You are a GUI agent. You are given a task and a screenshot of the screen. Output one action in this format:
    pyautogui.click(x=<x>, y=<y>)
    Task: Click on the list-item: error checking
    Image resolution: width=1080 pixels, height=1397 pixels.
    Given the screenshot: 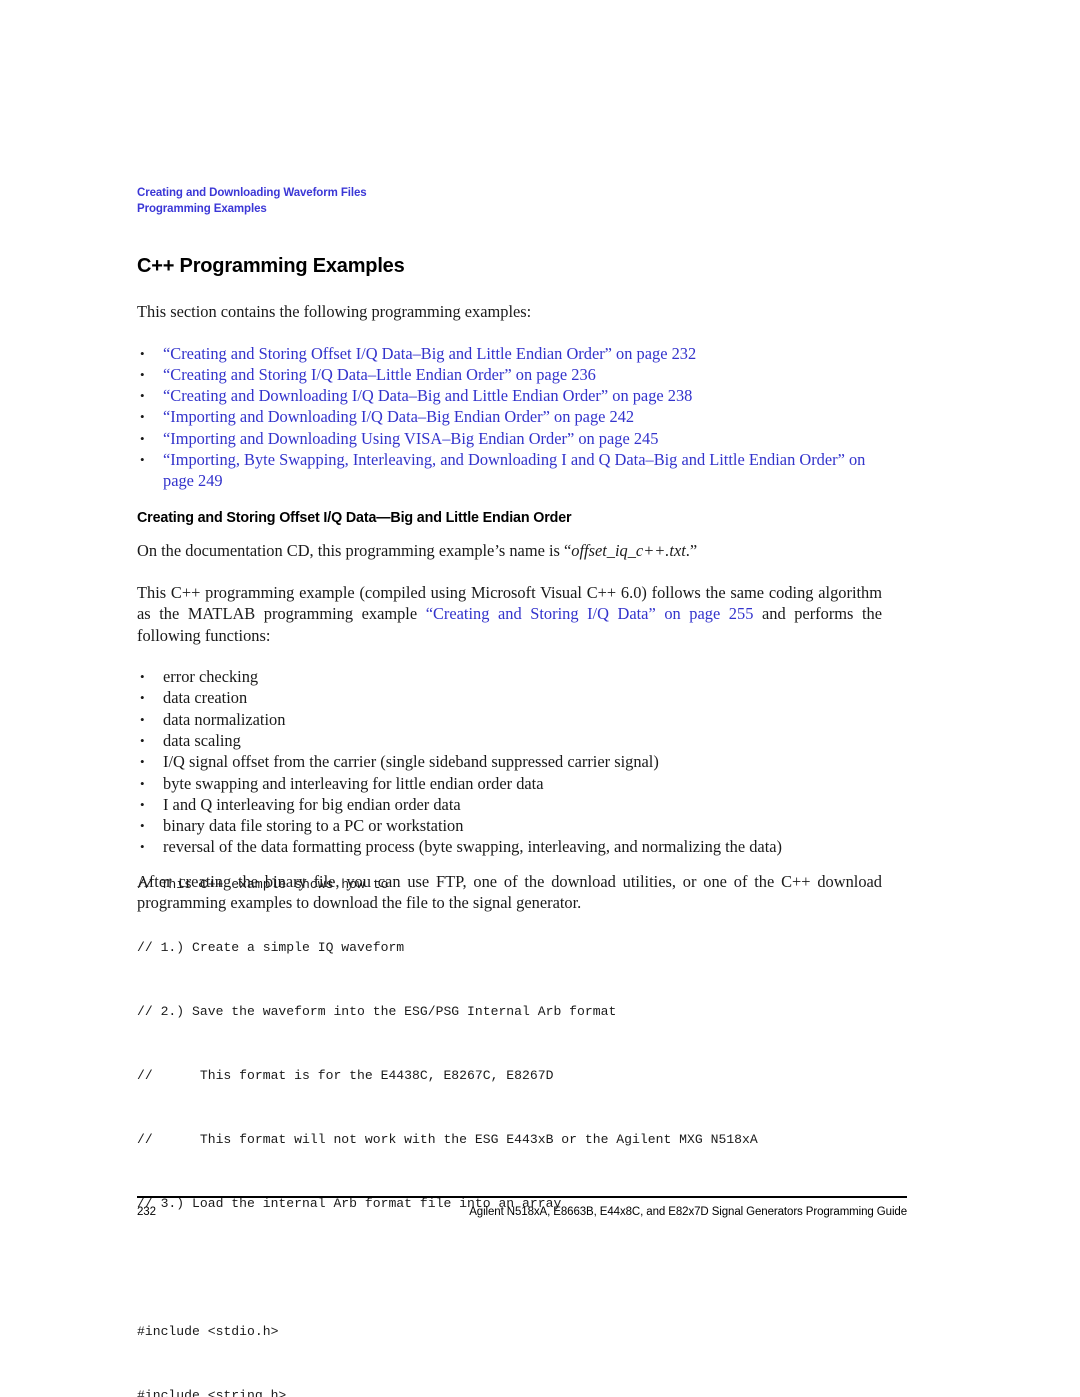 What is the action you would take?
    pyautogui.click(x=509, y=677)
    